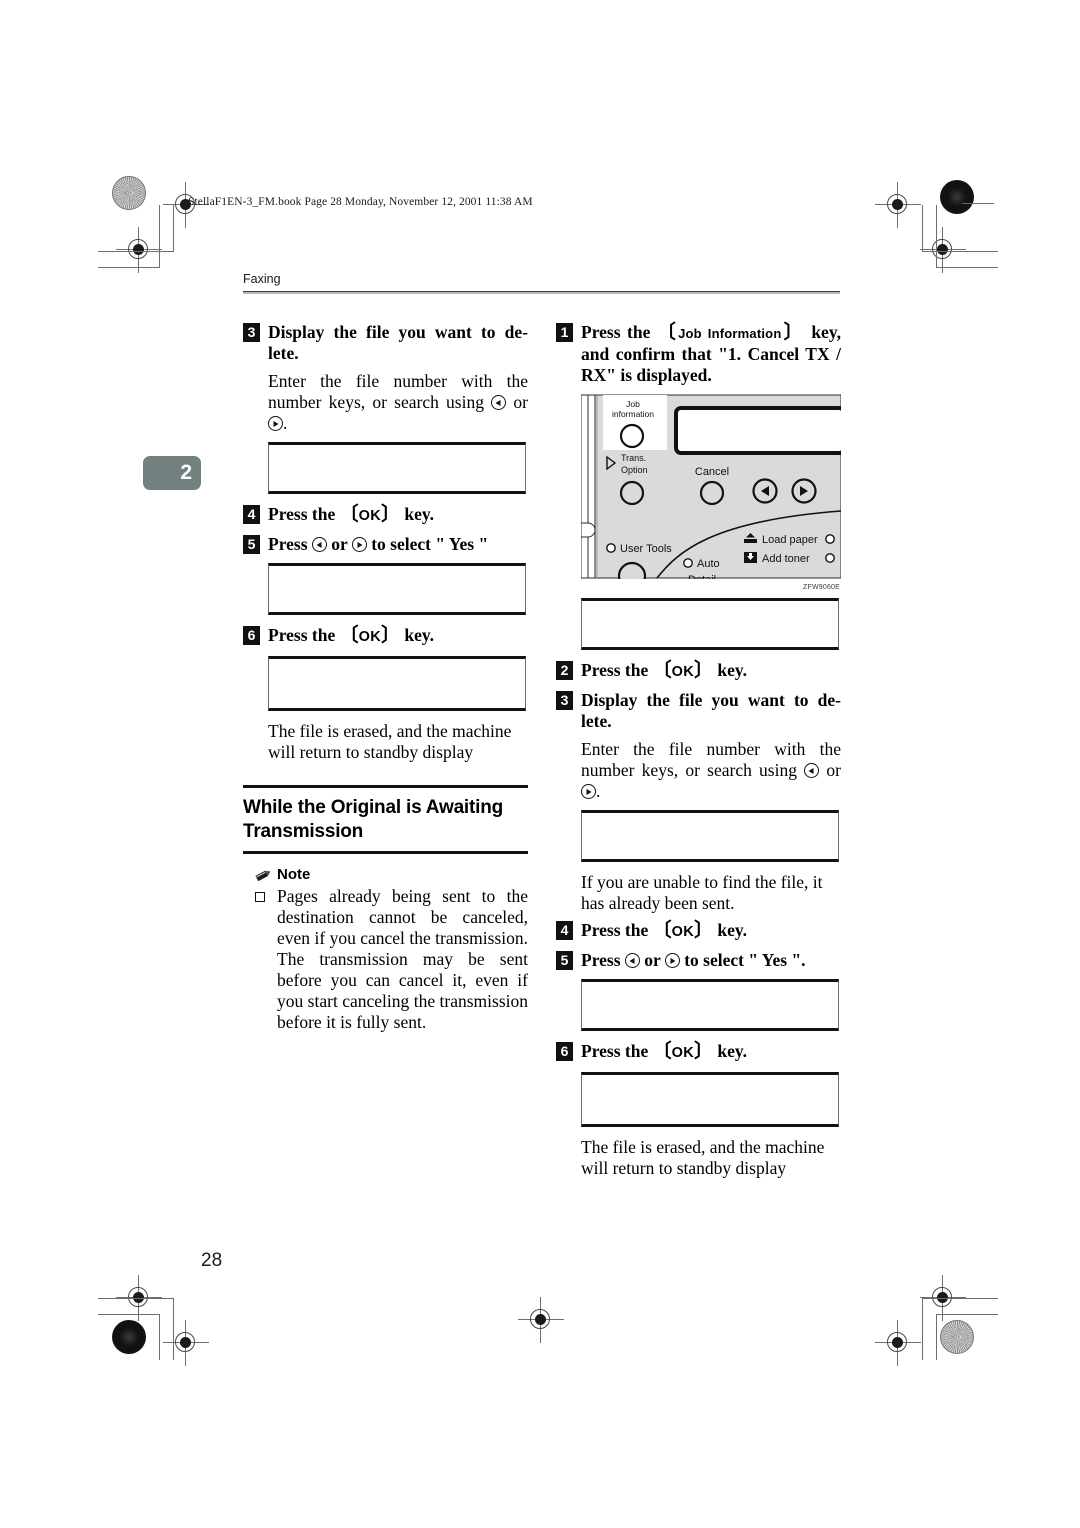  I want to click on svg-text: User Tools, so click(646, 549).